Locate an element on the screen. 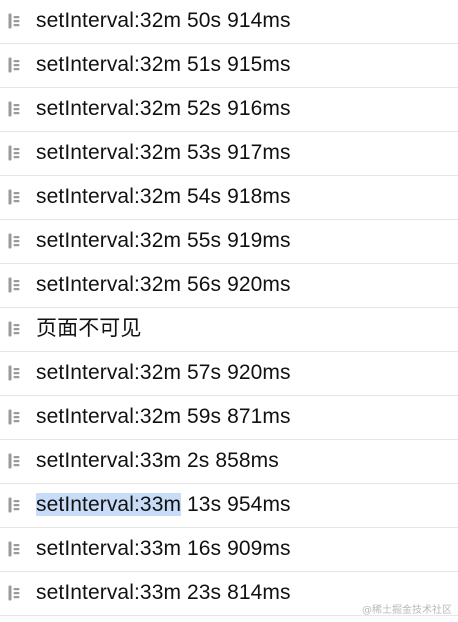 The height and width of the screenshot is (622, 458). log-row: setInterval:32m 51s 915ms is located at coordinates (229, 66).